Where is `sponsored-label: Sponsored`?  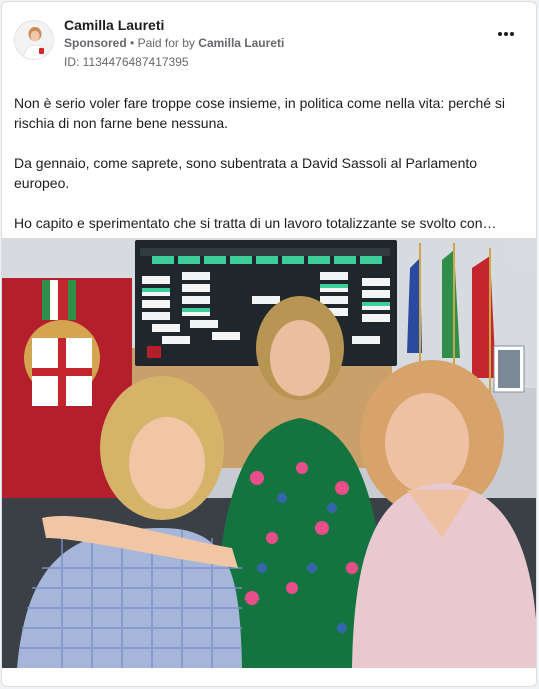
sponsored-label: Sponsored is located at coordinates (95, 43).